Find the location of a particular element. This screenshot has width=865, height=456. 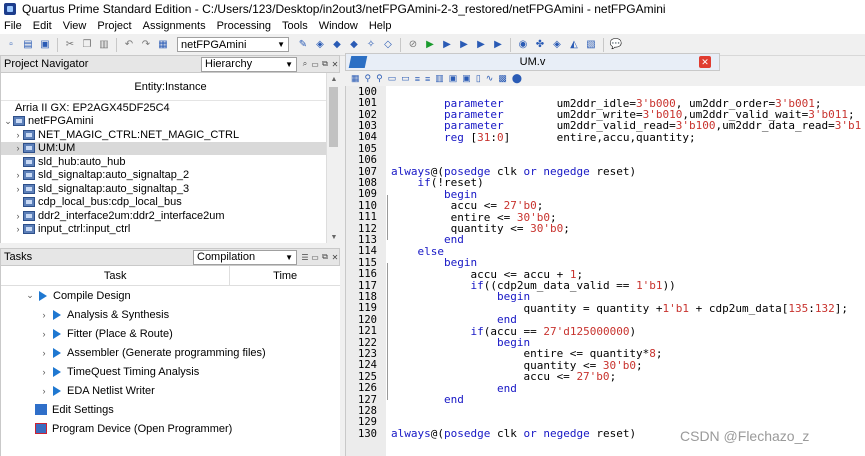

signaltap-icon: ◭ is located at coordinates (574, 45).